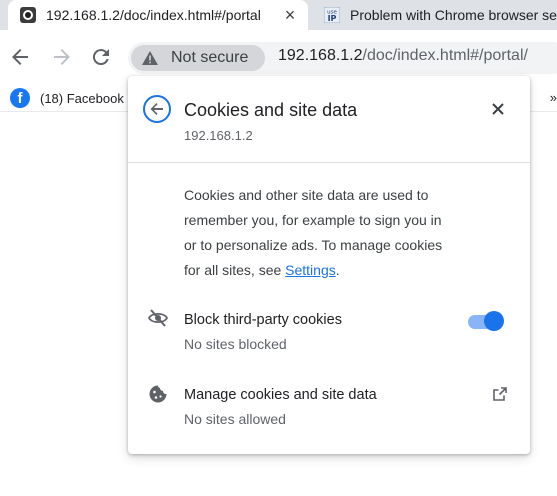  I want to click on popup-title: Cookies and site data, so click(271, 110).